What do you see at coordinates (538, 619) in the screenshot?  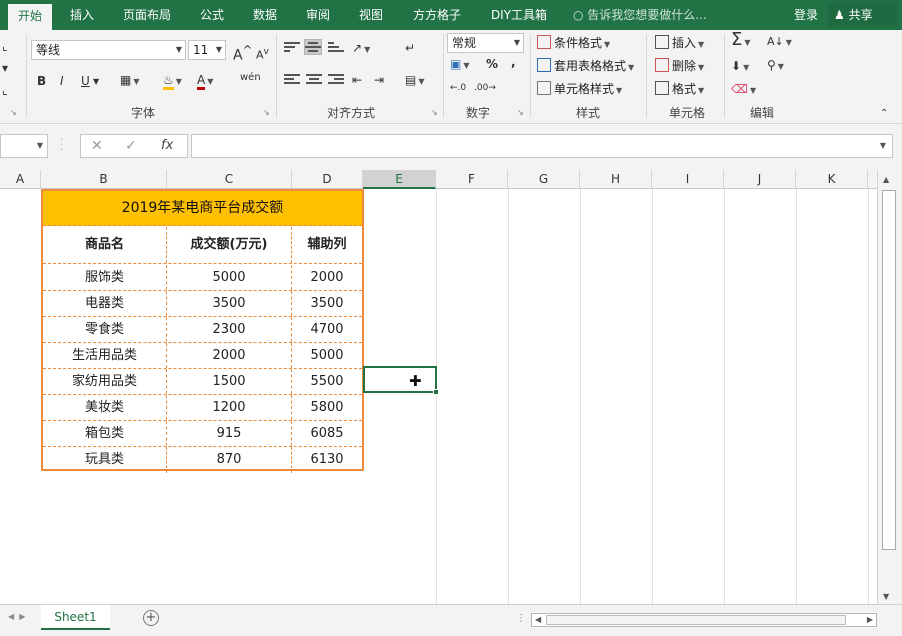 I see `scroll-left-icon: ◀` at bounding box center [538, 619].